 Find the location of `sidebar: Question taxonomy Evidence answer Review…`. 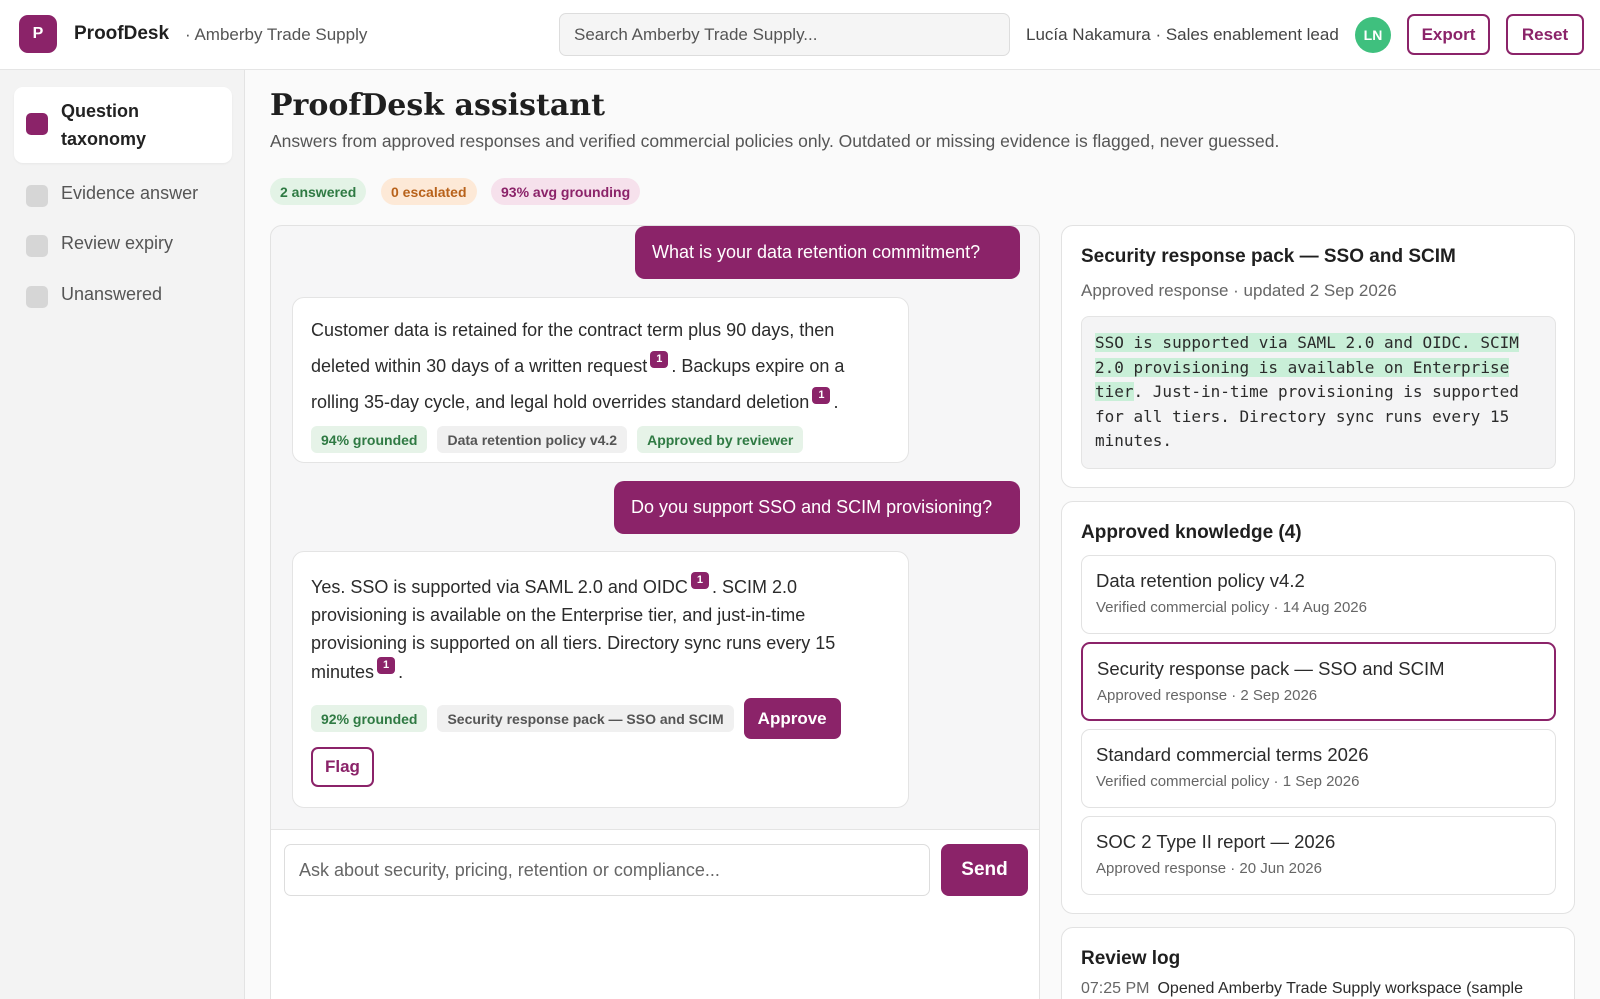

sidebar: Question taxonomy Evidence answer Review… is located at coordinates (122, 534).